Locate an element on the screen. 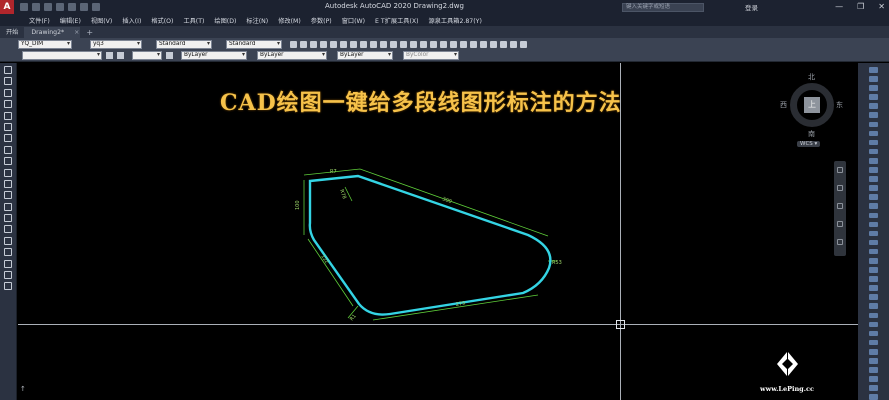 Image resolution: width=889 pixels, height=400 pixels. paste-icon is located at coordinates (373, 44).